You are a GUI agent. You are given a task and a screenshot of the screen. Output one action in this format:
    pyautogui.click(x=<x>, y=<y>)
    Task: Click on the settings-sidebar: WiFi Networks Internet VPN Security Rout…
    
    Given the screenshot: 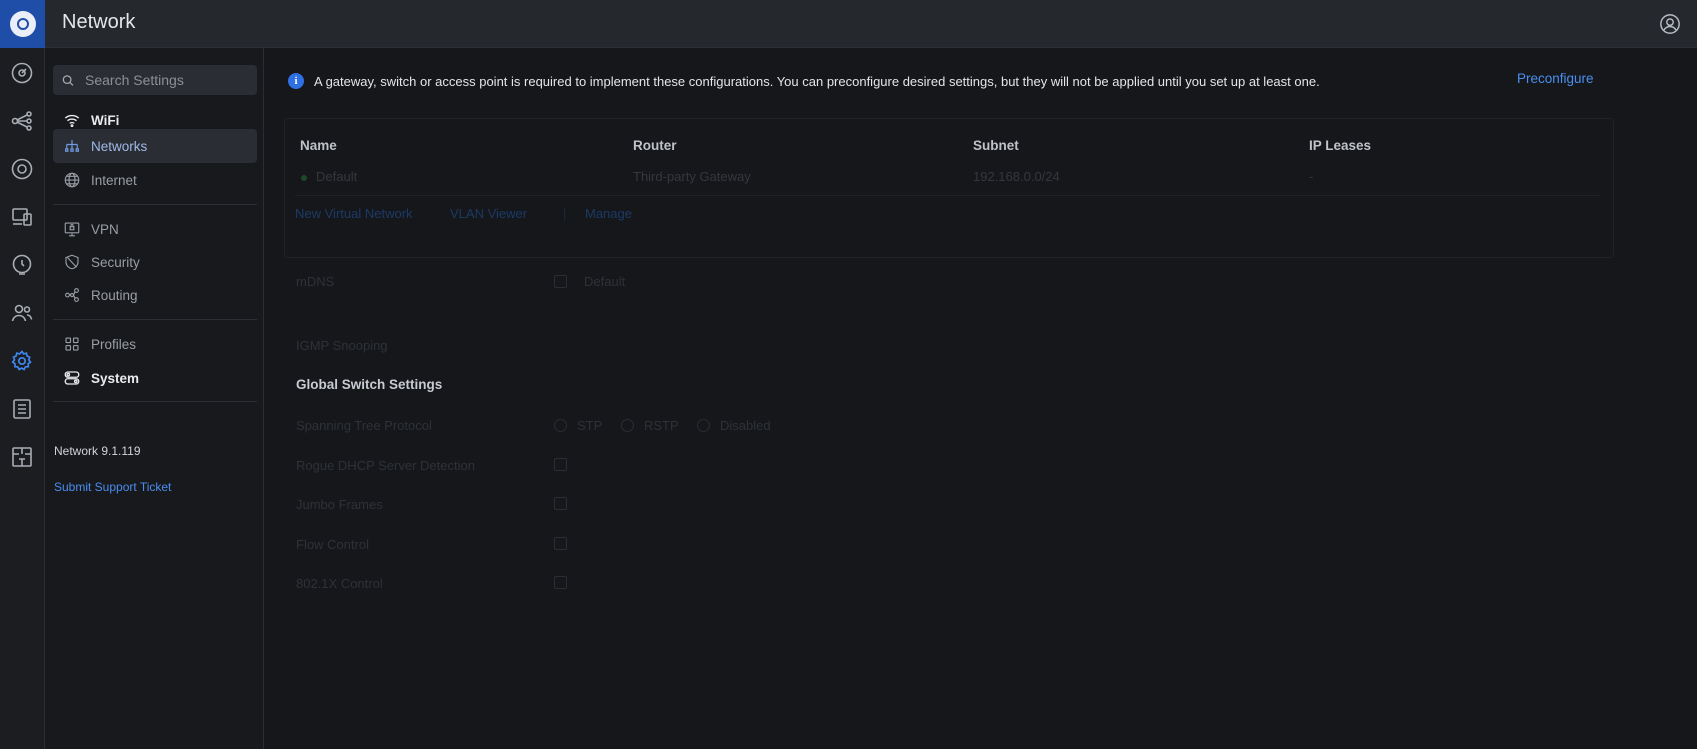 What is the action you would take?
    pyautogui.click(x=154, y=398)
    